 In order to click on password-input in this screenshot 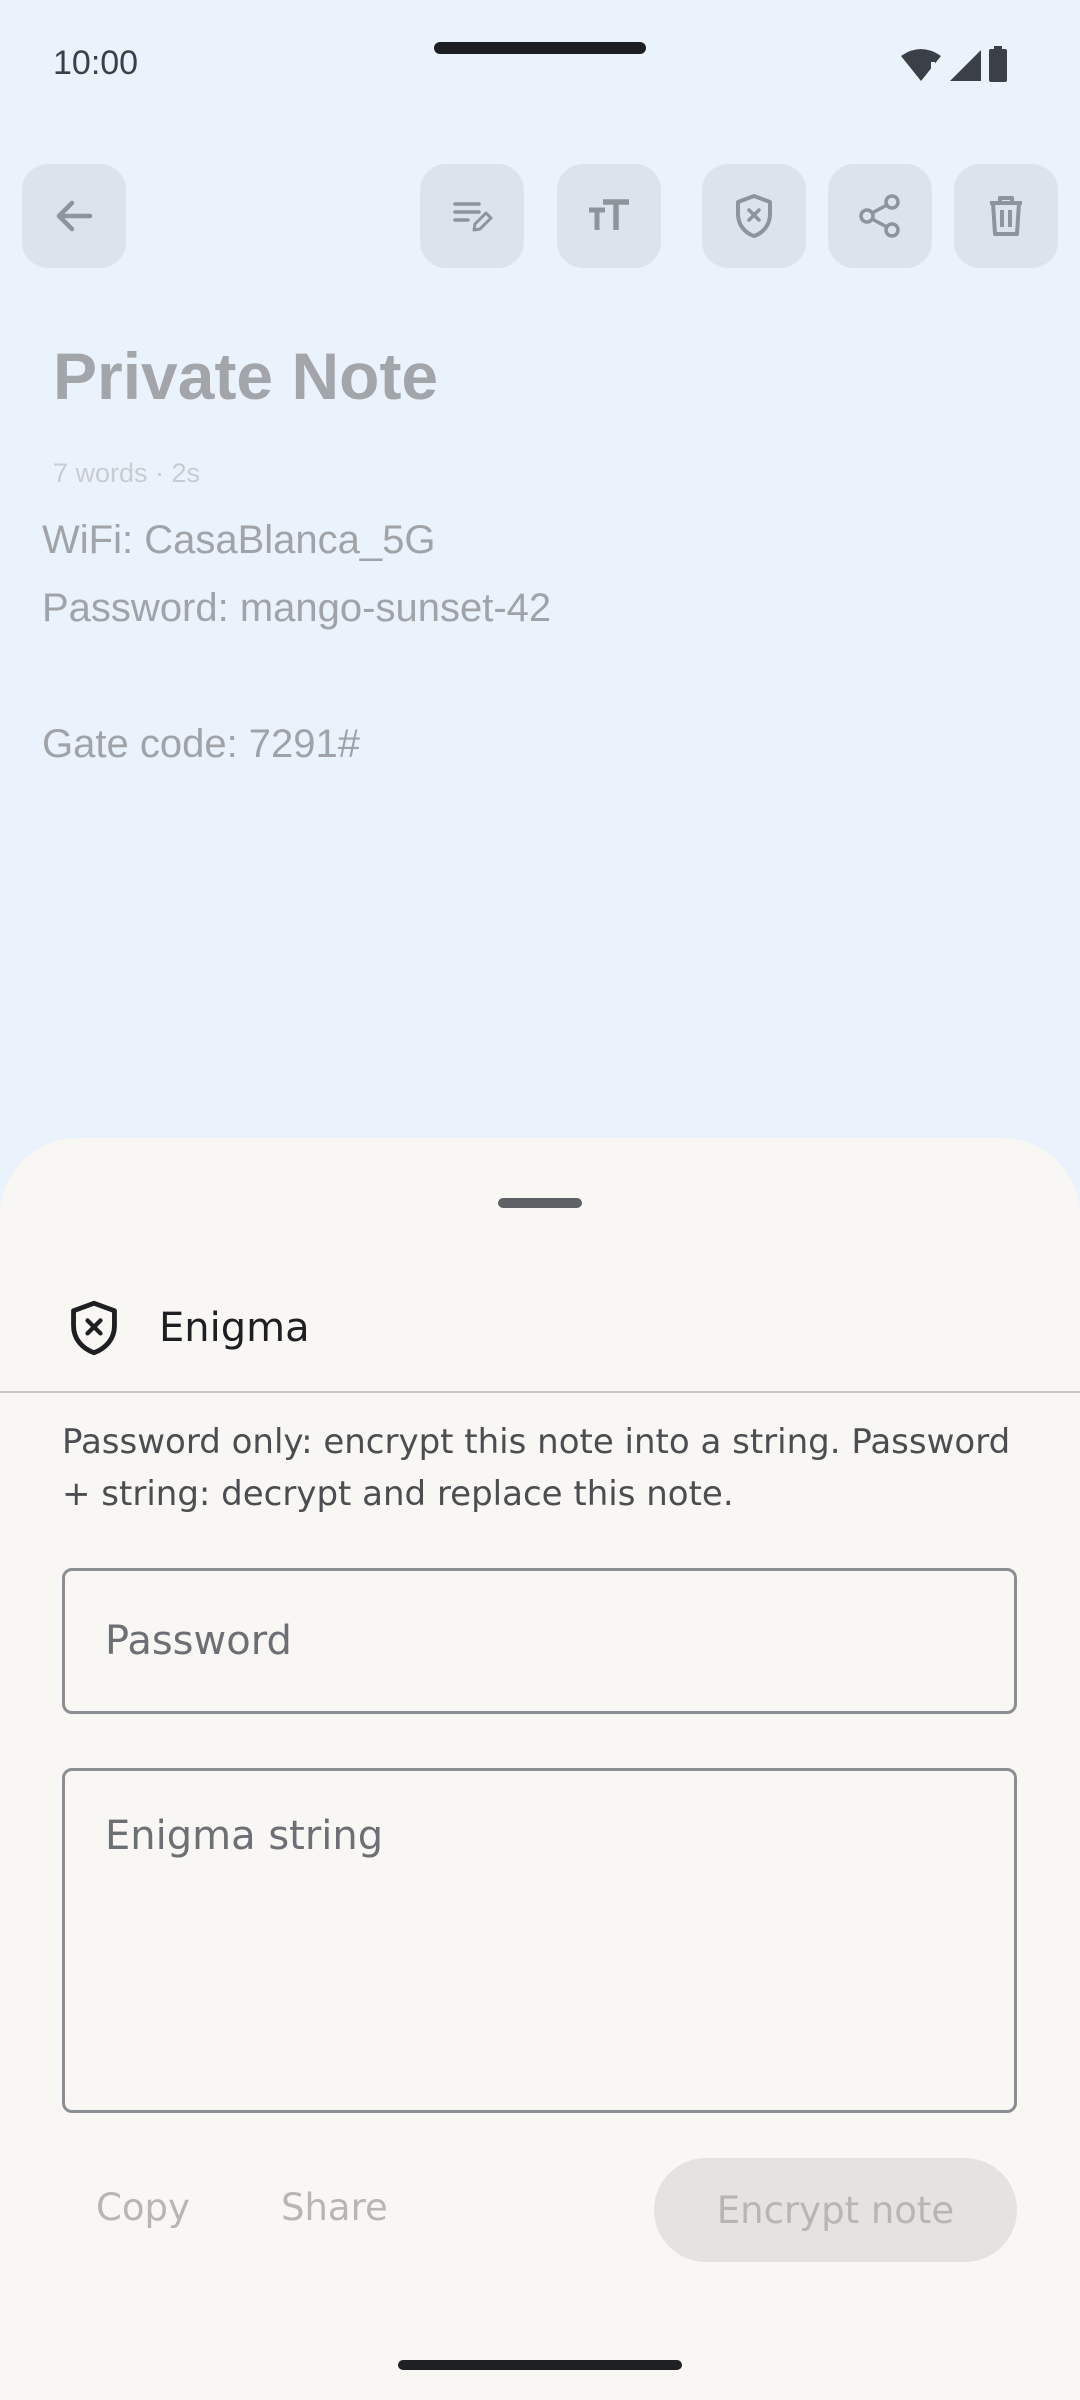, I will do `click(539, 1641)`.